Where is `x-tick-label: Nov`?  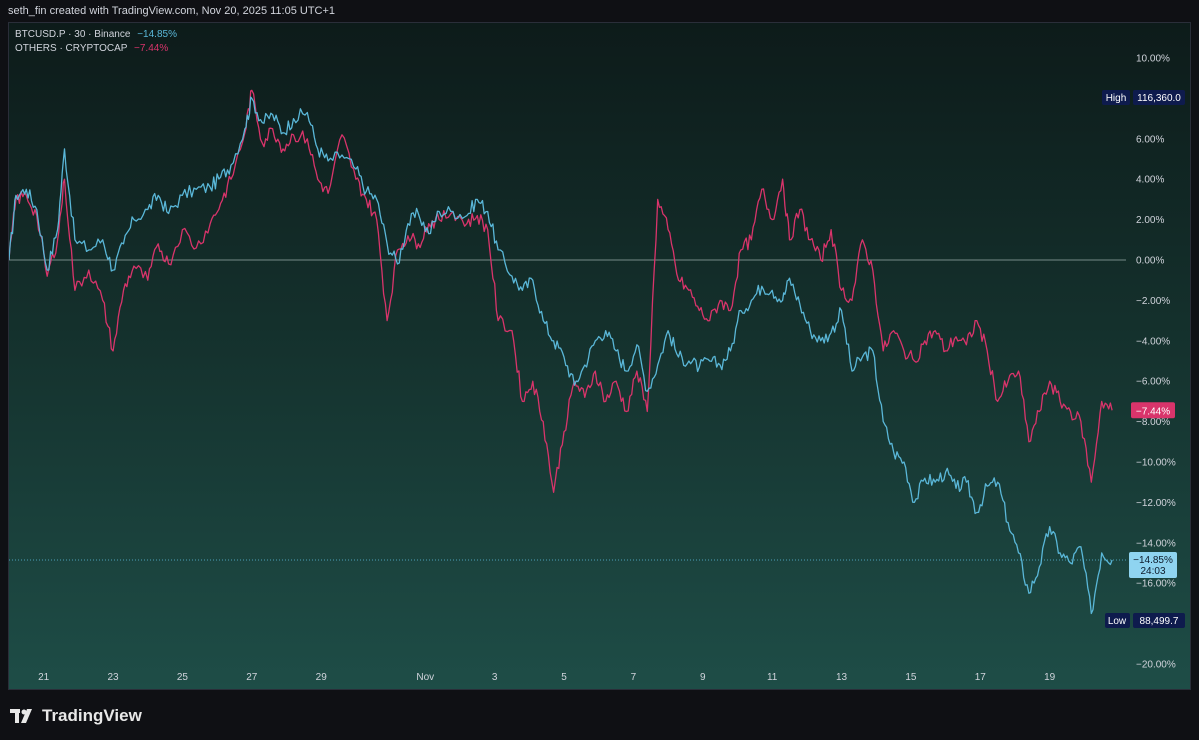 x-tick-label: Nov is located at coordinates (425, 677).